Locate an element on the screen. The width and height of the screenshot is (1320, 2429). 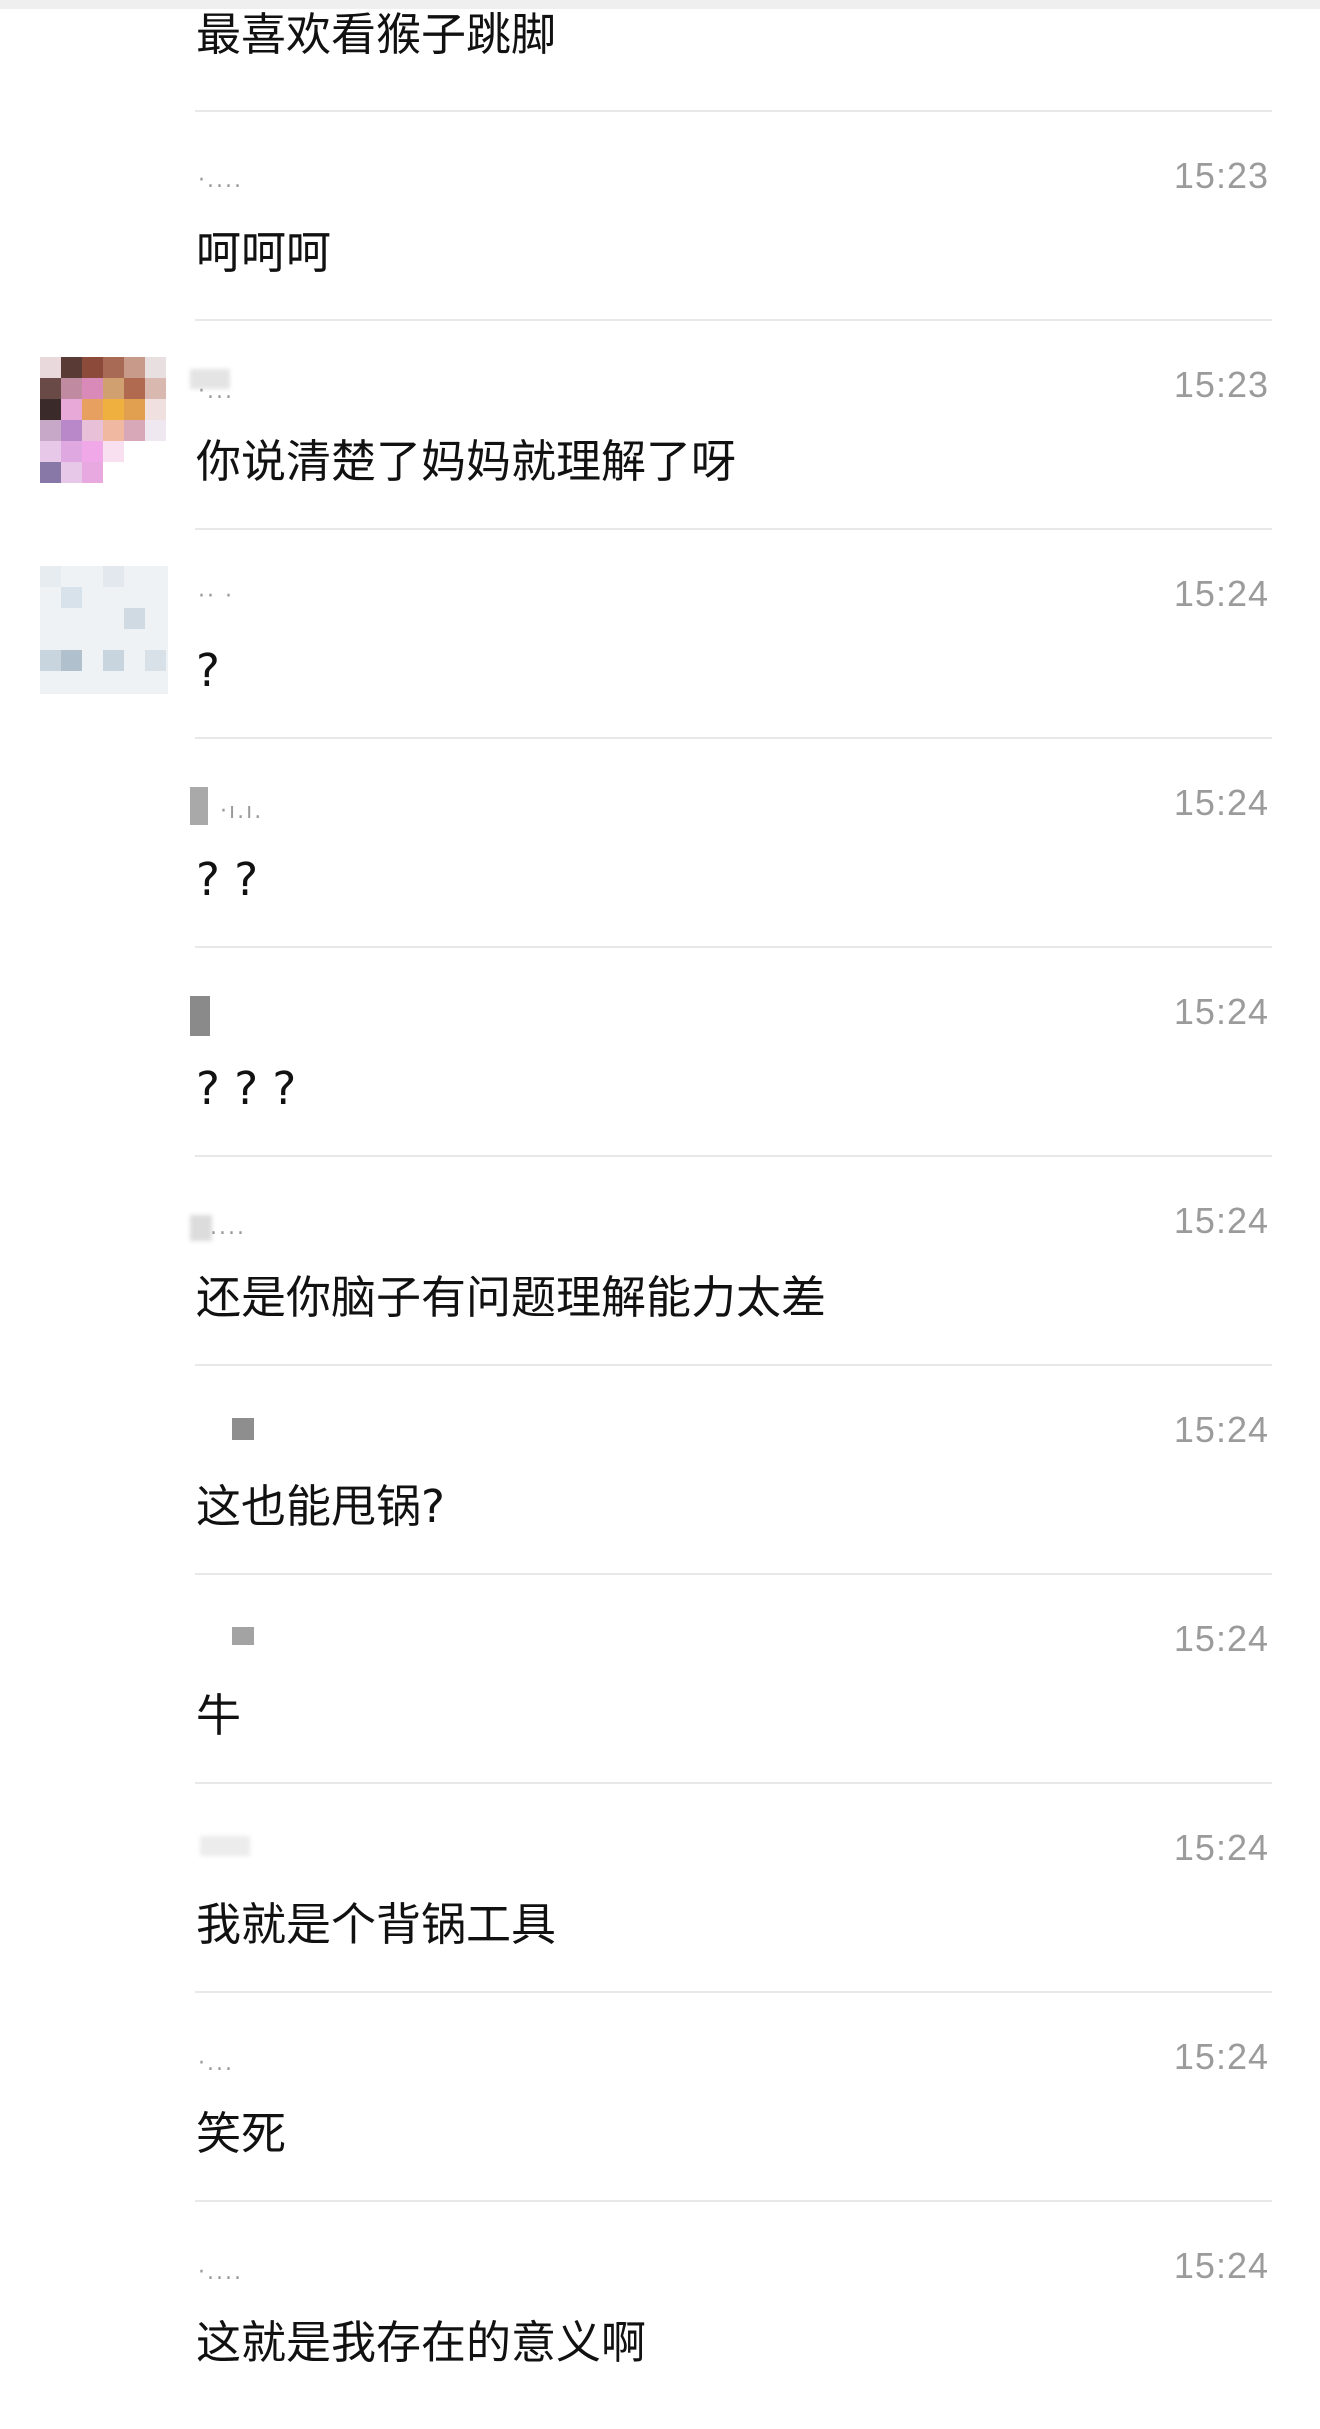
message-text: 牛 is located at coordinates (219, 1715).